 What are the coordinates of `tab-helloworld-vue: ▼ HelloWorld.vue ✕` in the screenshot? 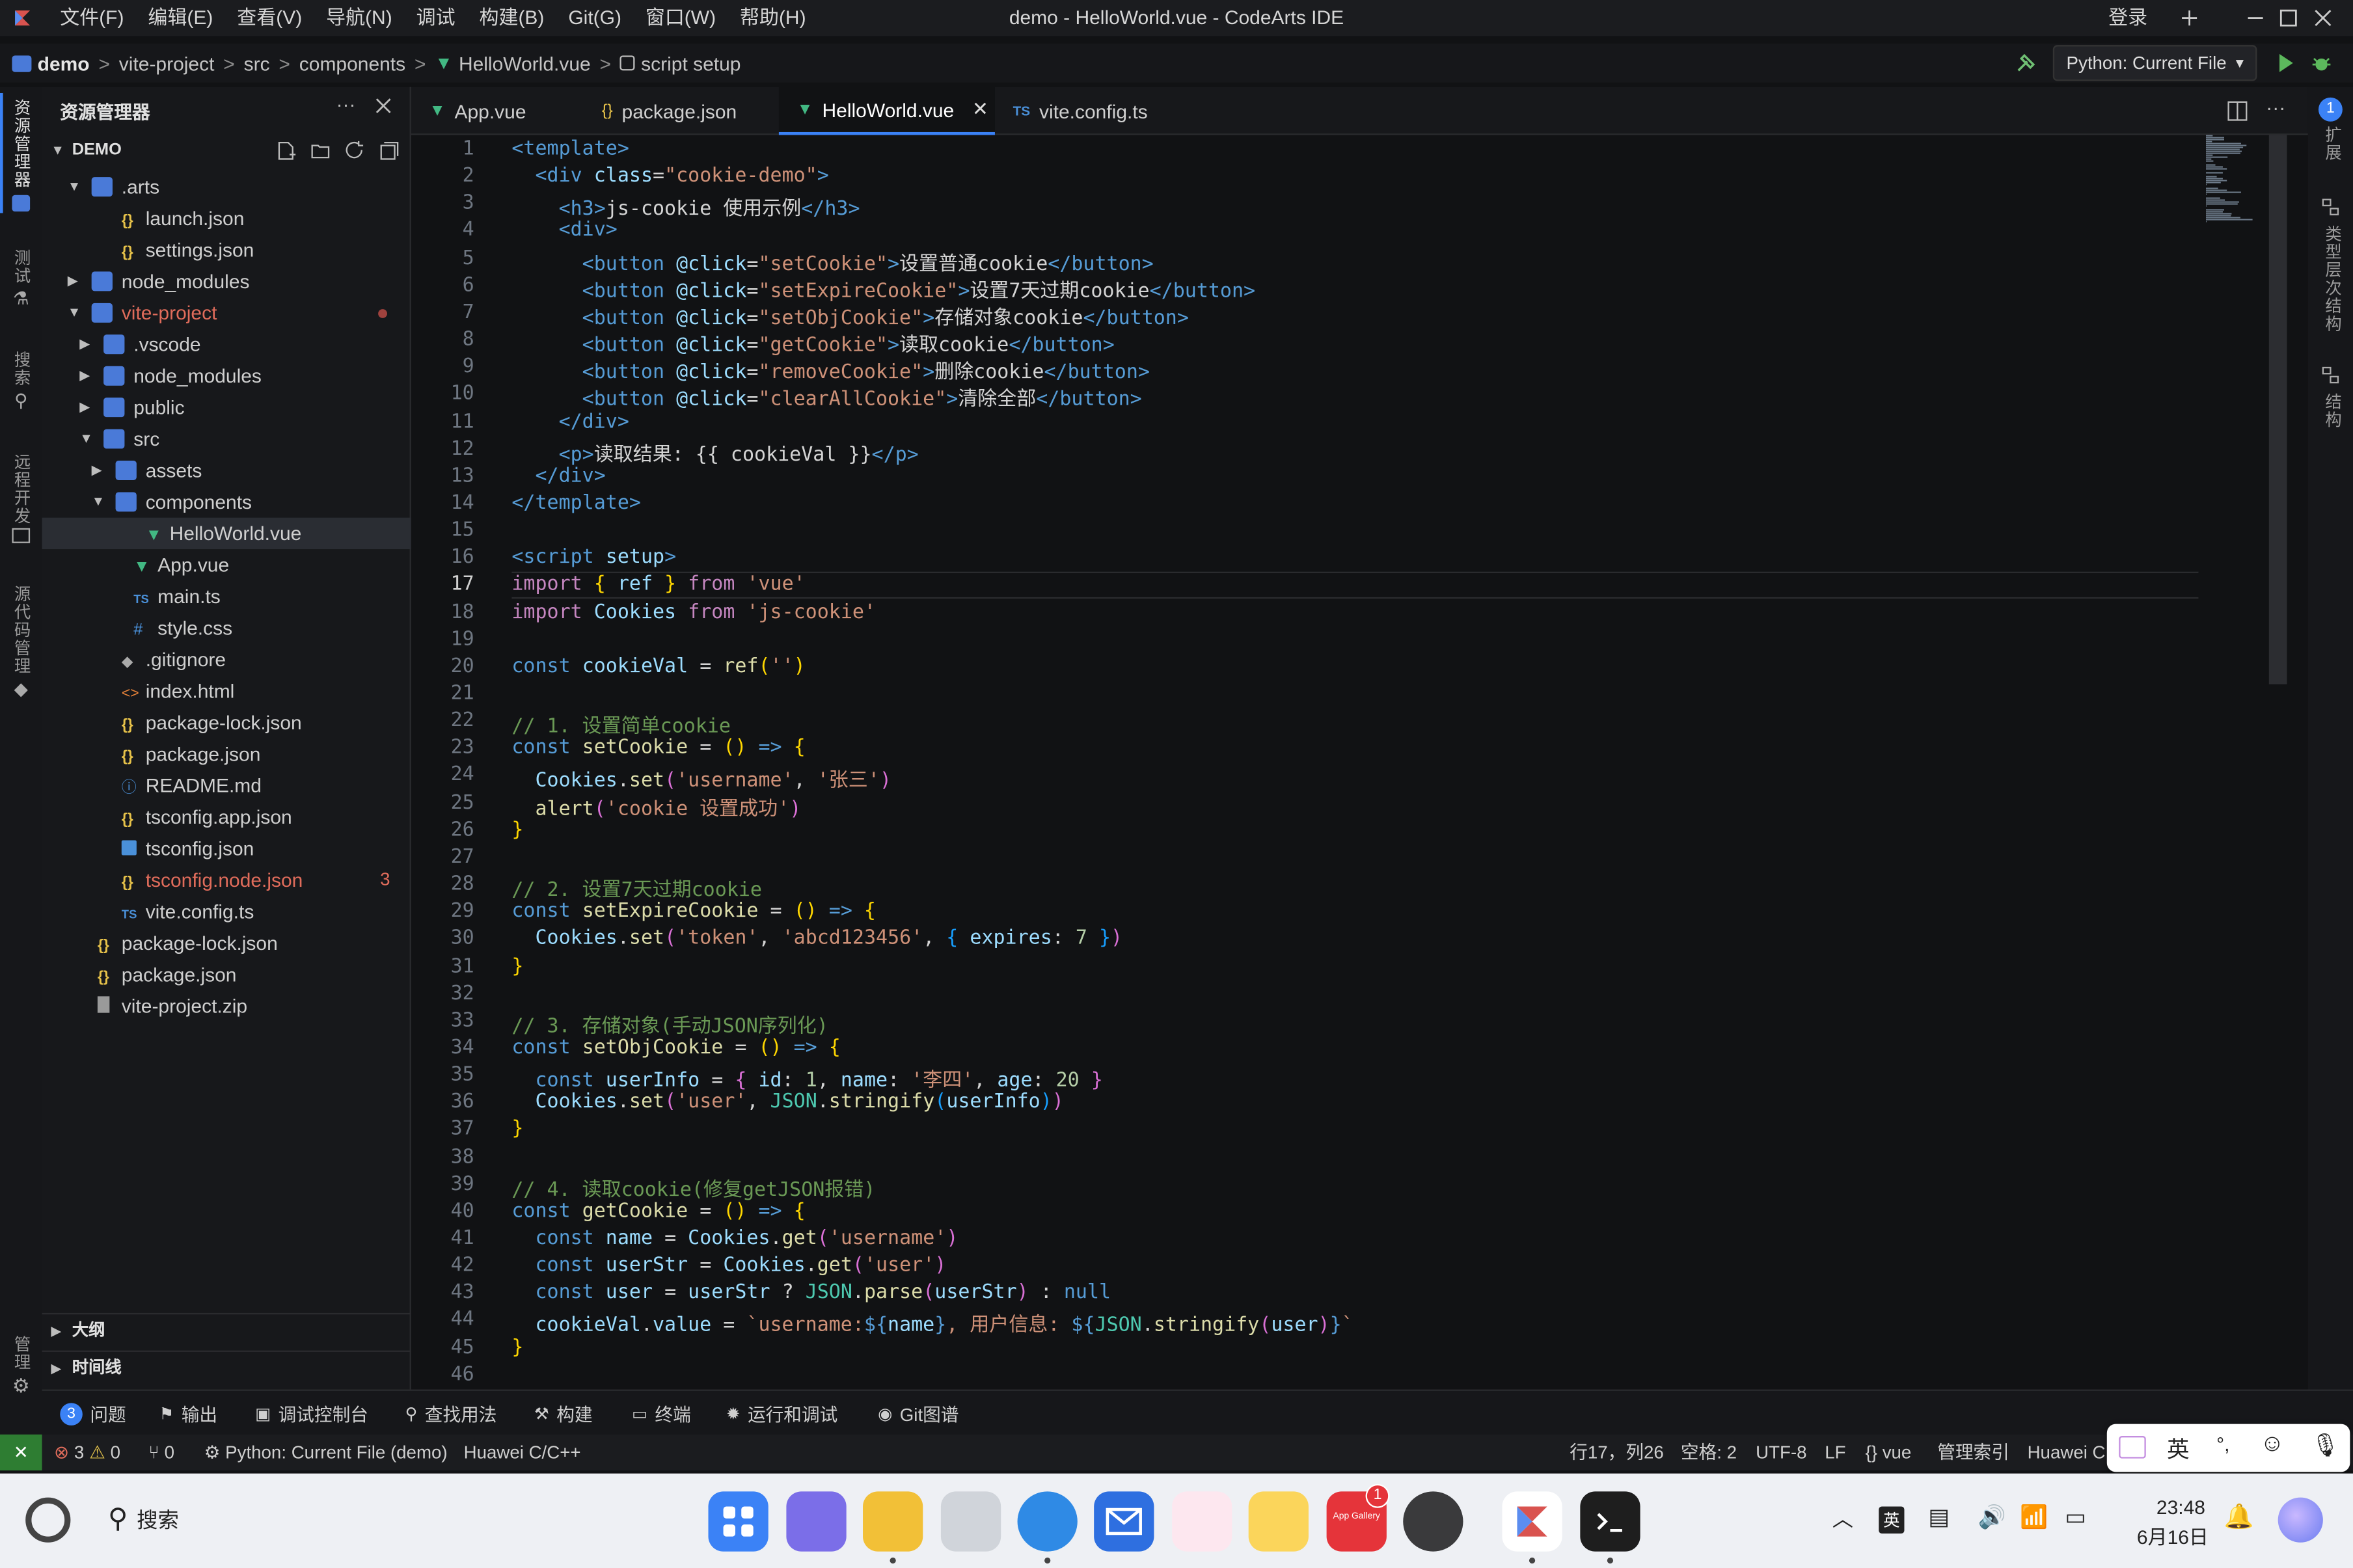 It's located at (886, 111).